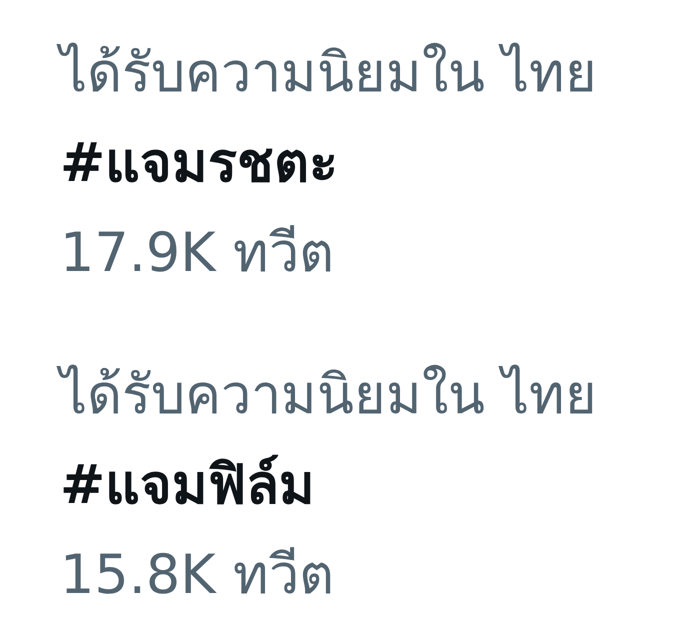 The height and width of the screenshot is (643, 686). I want to click on trend-hashtag: #แจมฟิล์ม, so click(188, 485).